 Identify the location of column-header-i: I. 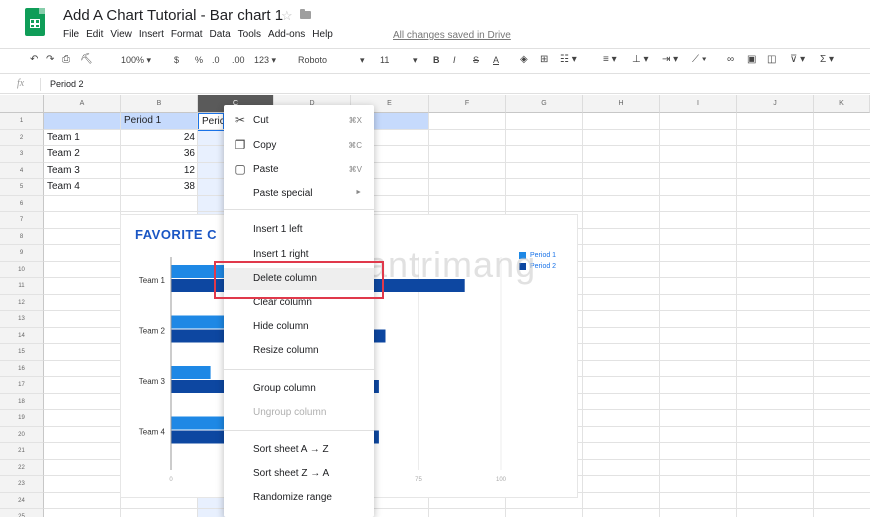
(698, 104).